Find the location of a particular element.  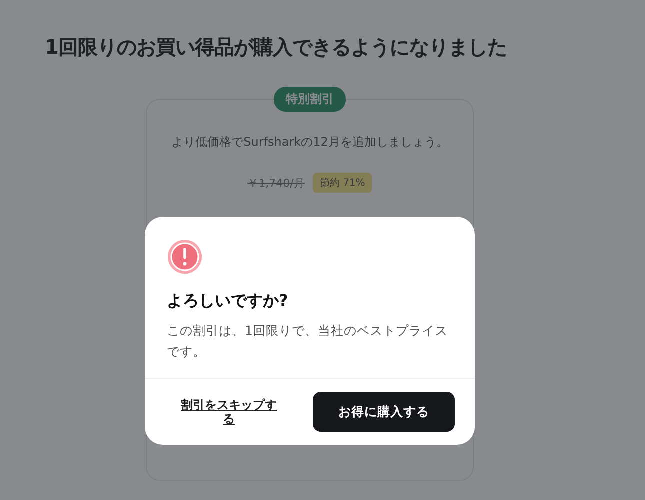

discount-badge: 特別割引 is located at coordinates (310, 99).